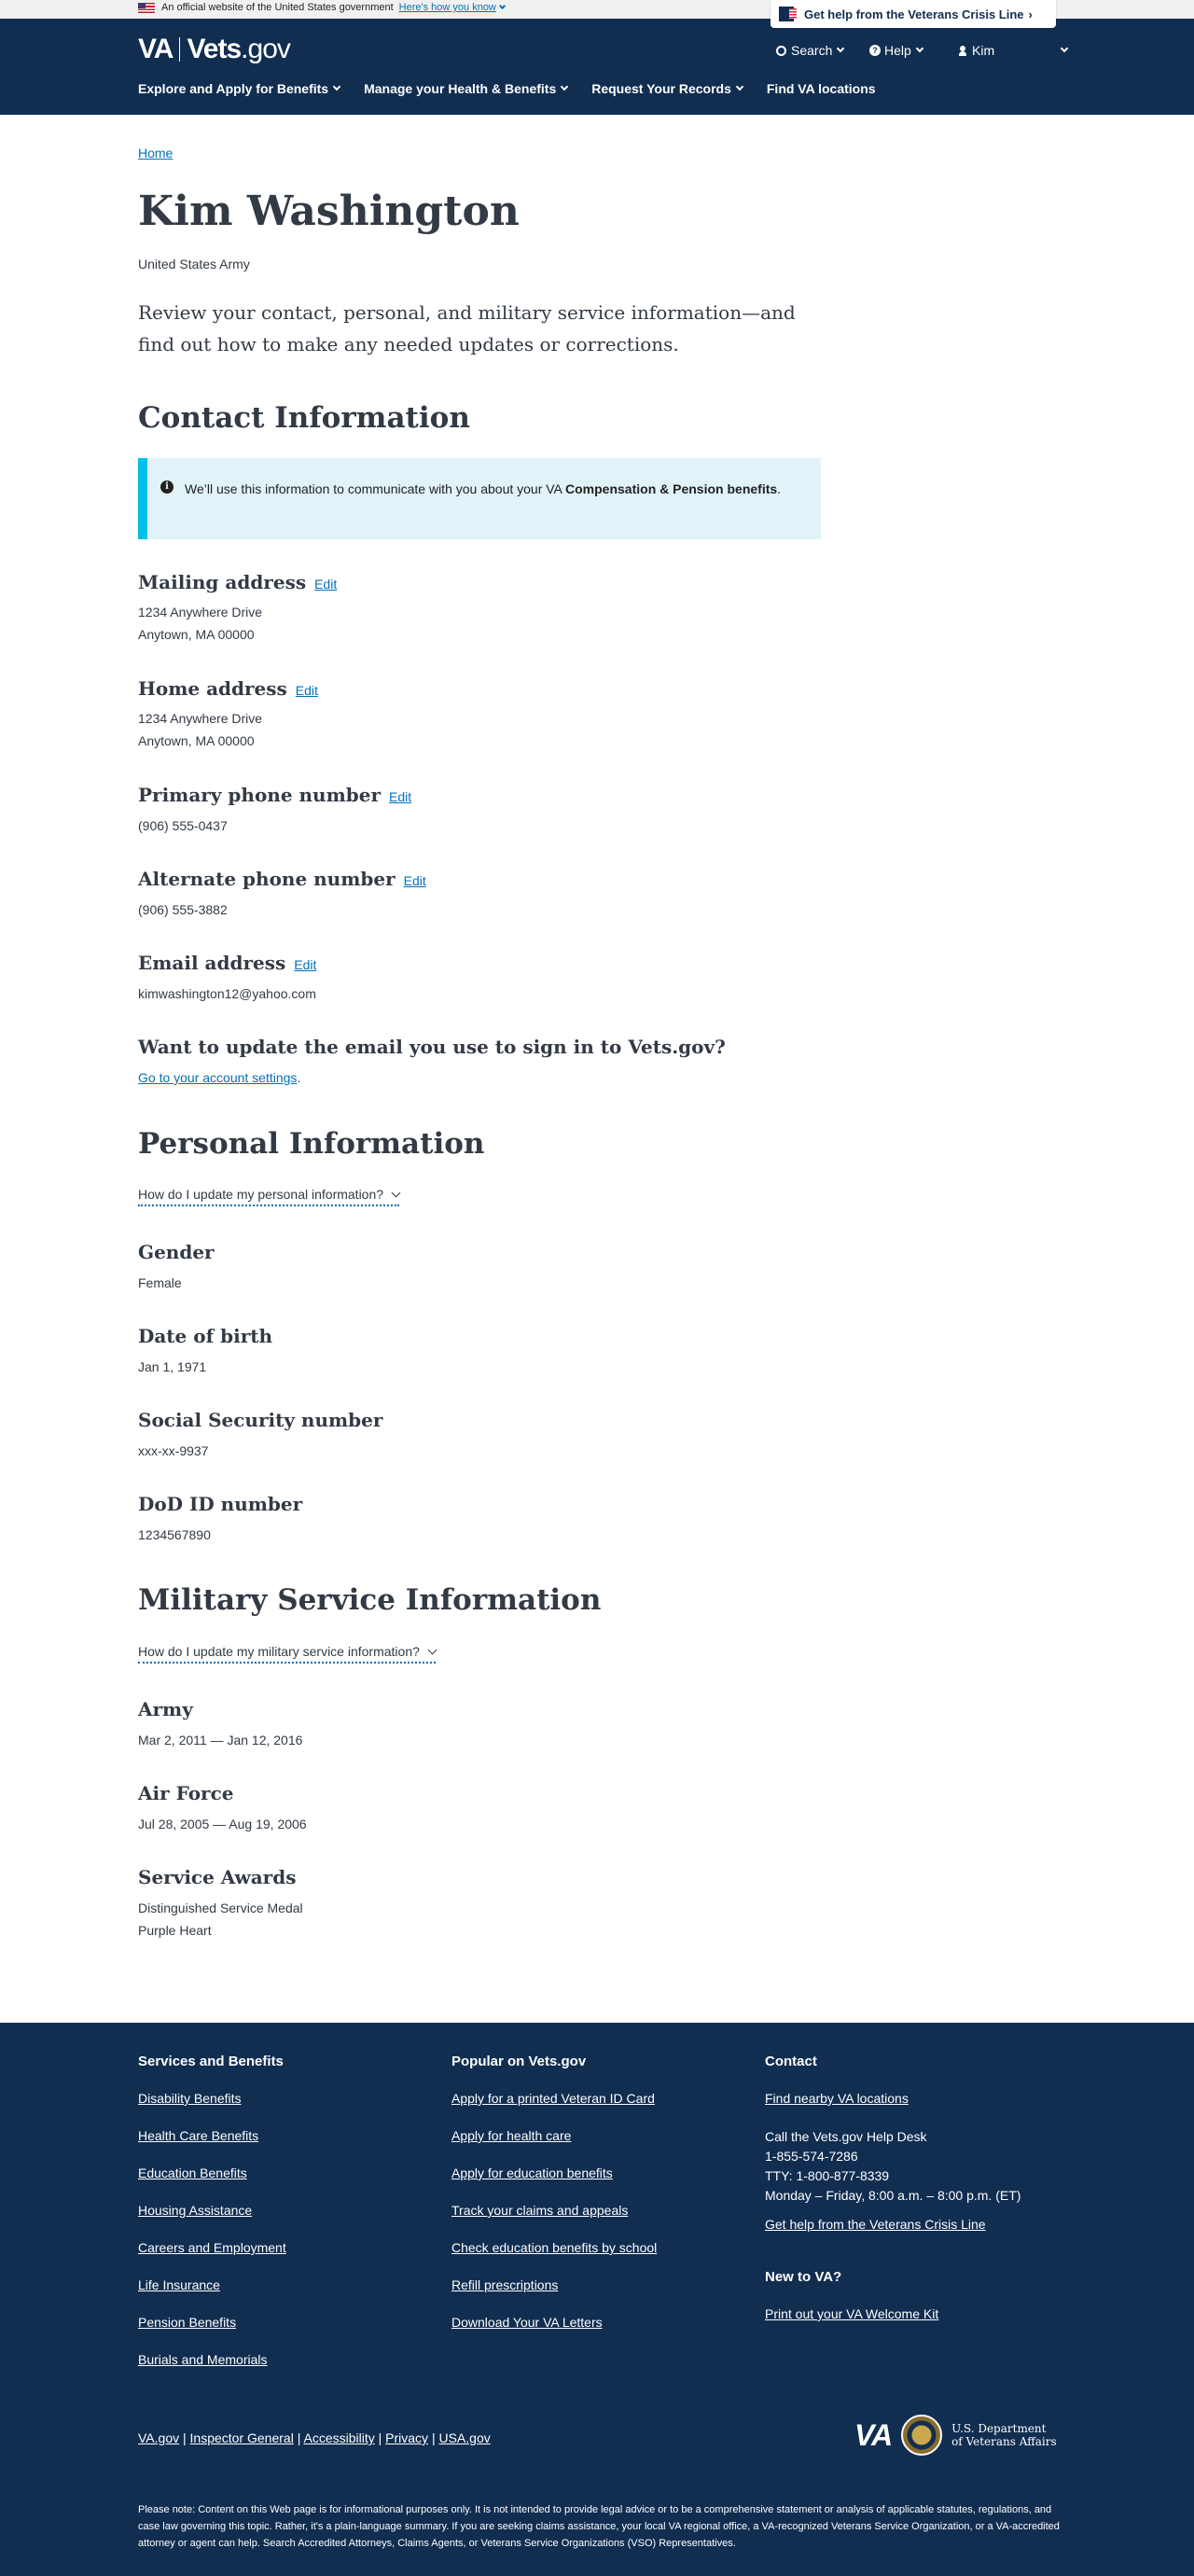 This screenshot has height=2576, width=1194. Describe the element at coordinates (1030, 14) in the screenshot. I see `chevron-right-icon: ›` at that location.